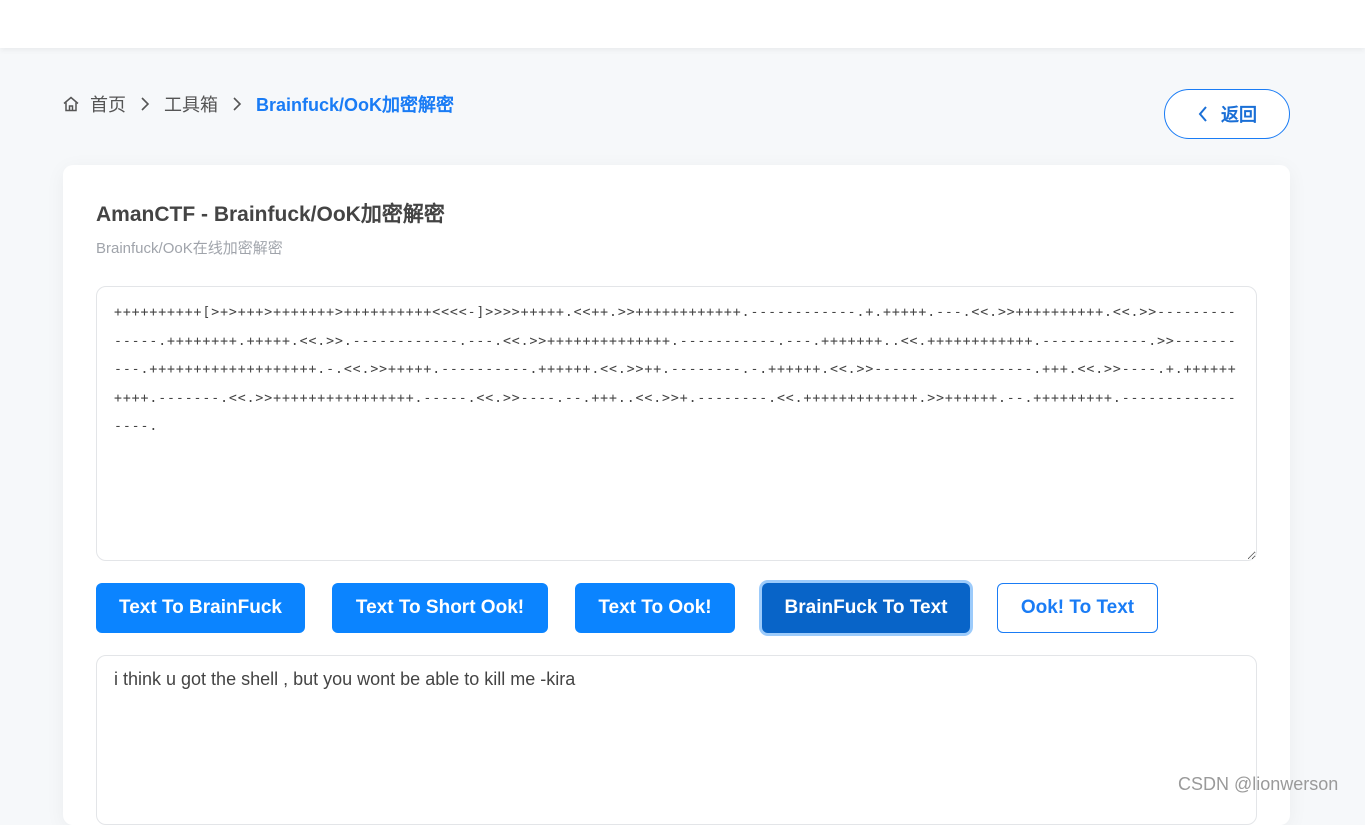  Describe the element at coordinates (71, 104) in the screenshot. I see `home-icon` at that location.